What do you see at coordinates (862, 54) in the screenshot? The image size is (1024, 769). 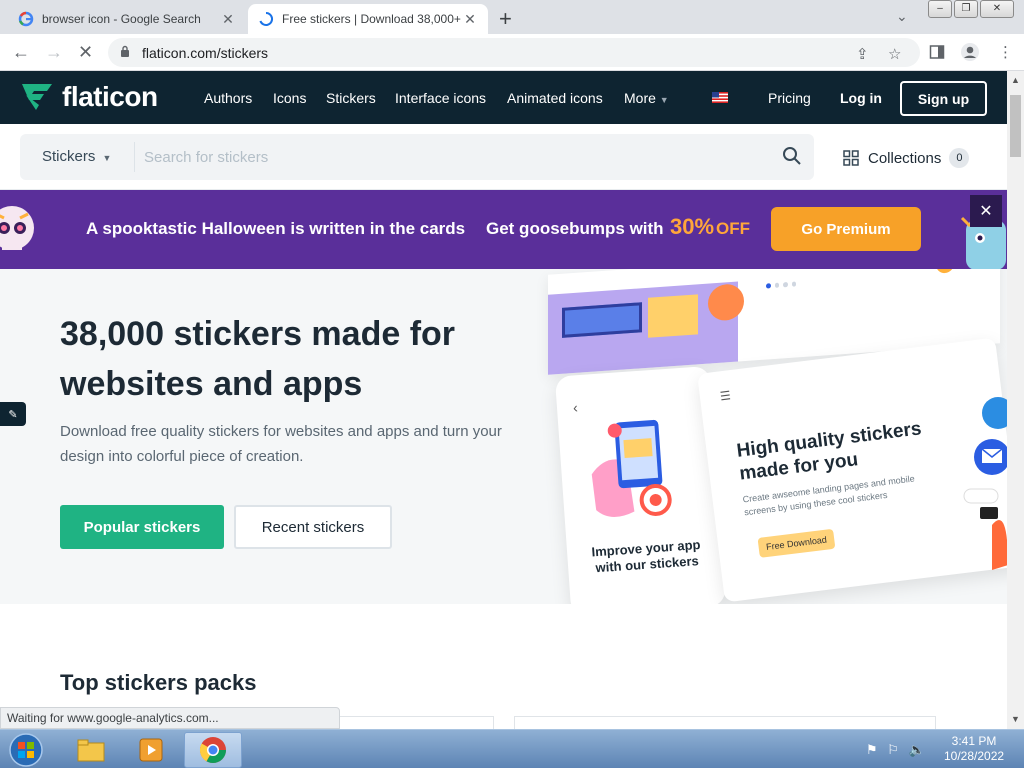 I see `share-icon: ⇪` at bounding box center [862, 54].